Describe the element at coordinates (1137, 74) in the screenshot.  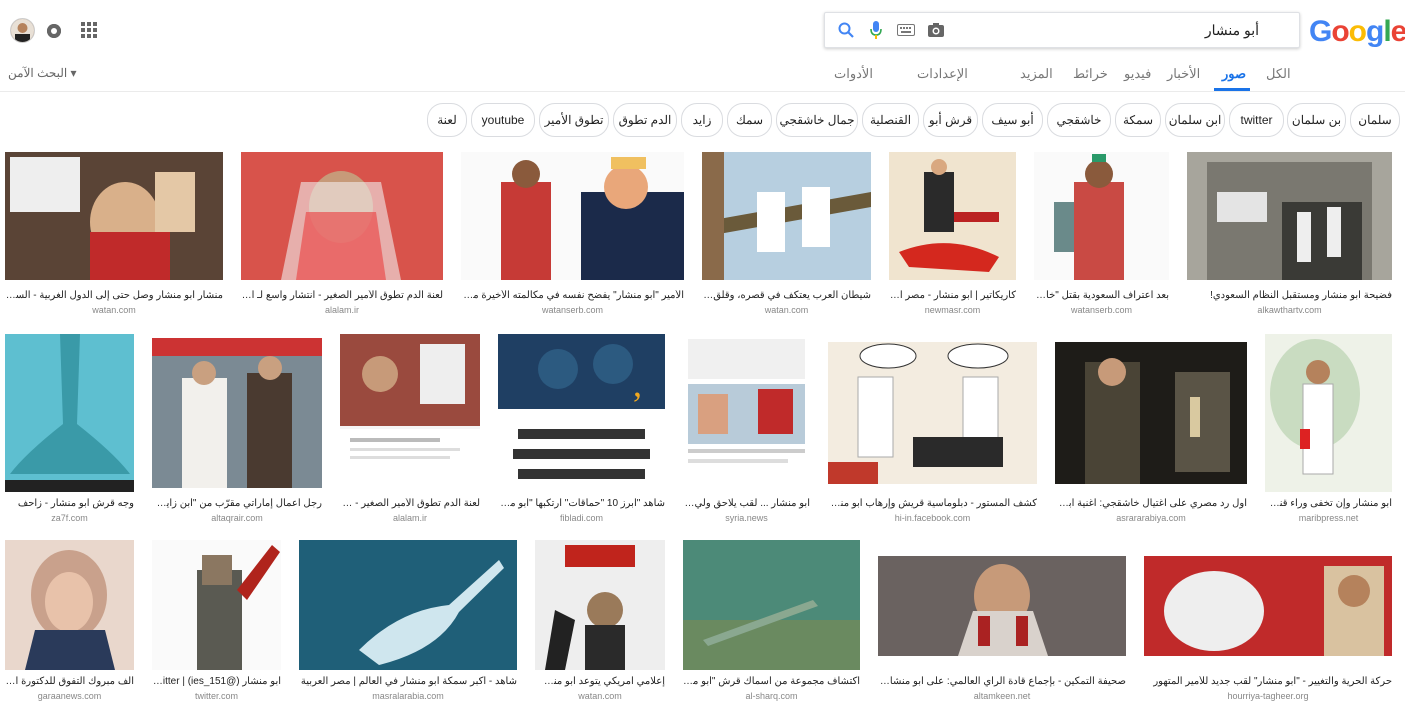
I see `tab-videos: فيديو` at that location.